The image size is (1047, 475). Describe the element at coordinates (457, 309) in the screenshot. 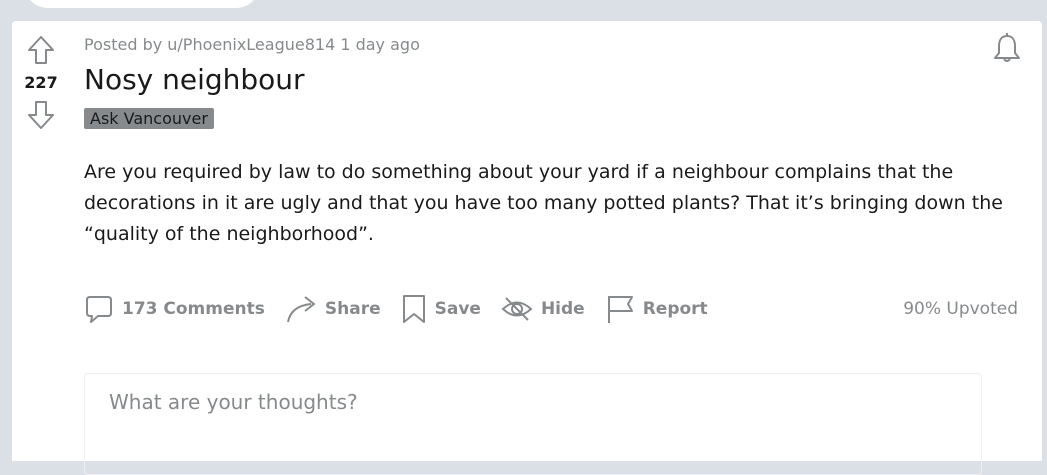

I see `save-label: Save` at that location.